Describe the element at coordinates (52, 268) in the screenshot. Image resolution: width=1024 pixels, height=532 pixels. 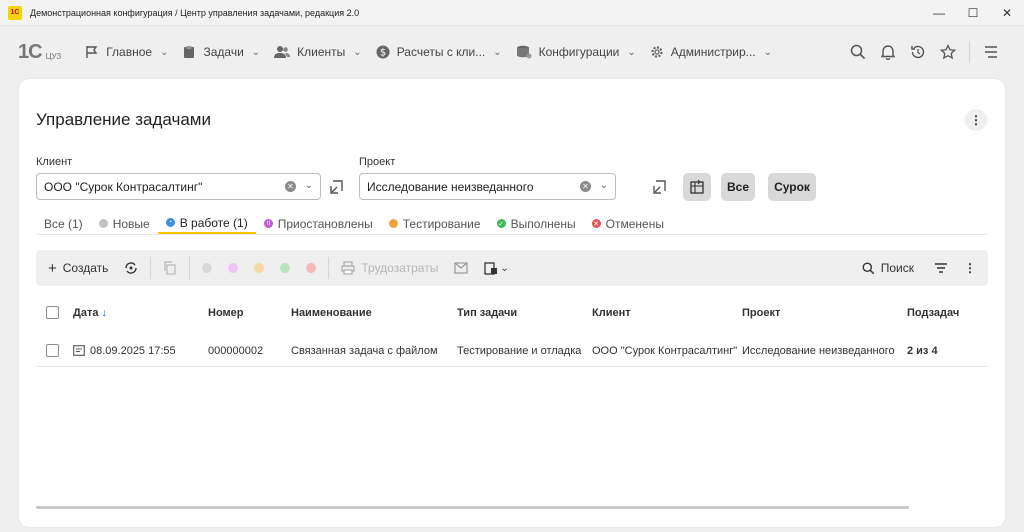
I see `plus-icon: +` at that location.